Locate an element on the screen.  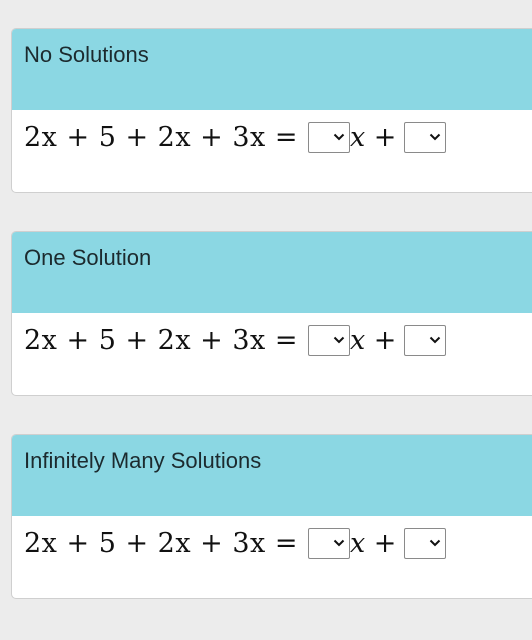
card-header: One Solution is located at coordinates (272, 272).